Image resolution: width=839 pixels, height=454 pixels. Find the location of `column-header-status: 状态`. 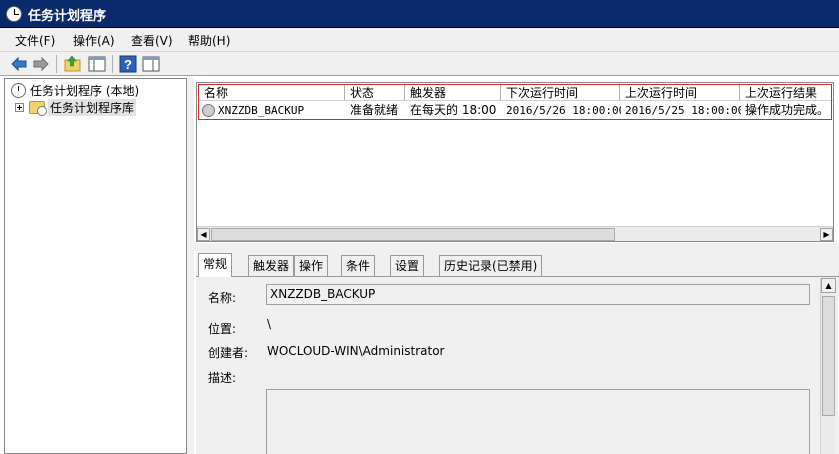

column-header-status: 状态 is located at coordinates (375, 93).